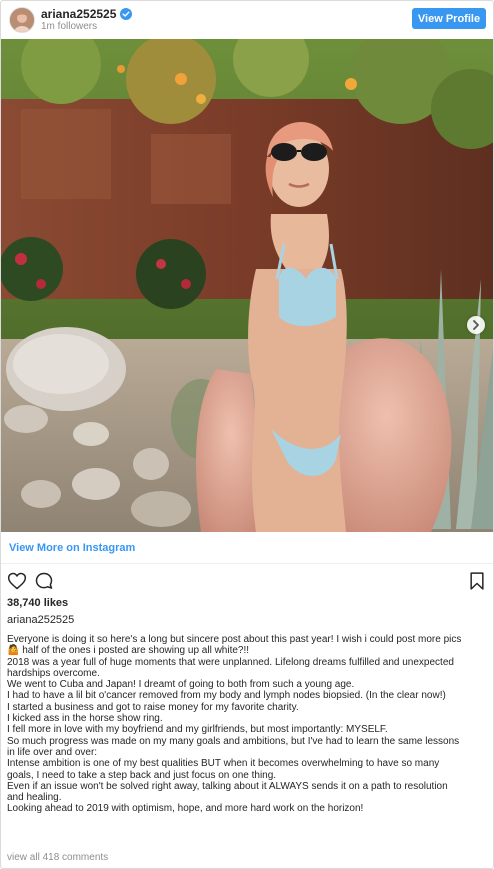 The image size is (494, 869). I want to click on bookmark-icon, so click(477, 581).